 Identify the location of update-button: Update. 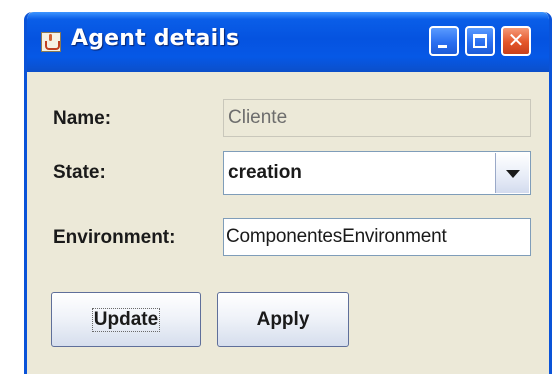
(126, 319).